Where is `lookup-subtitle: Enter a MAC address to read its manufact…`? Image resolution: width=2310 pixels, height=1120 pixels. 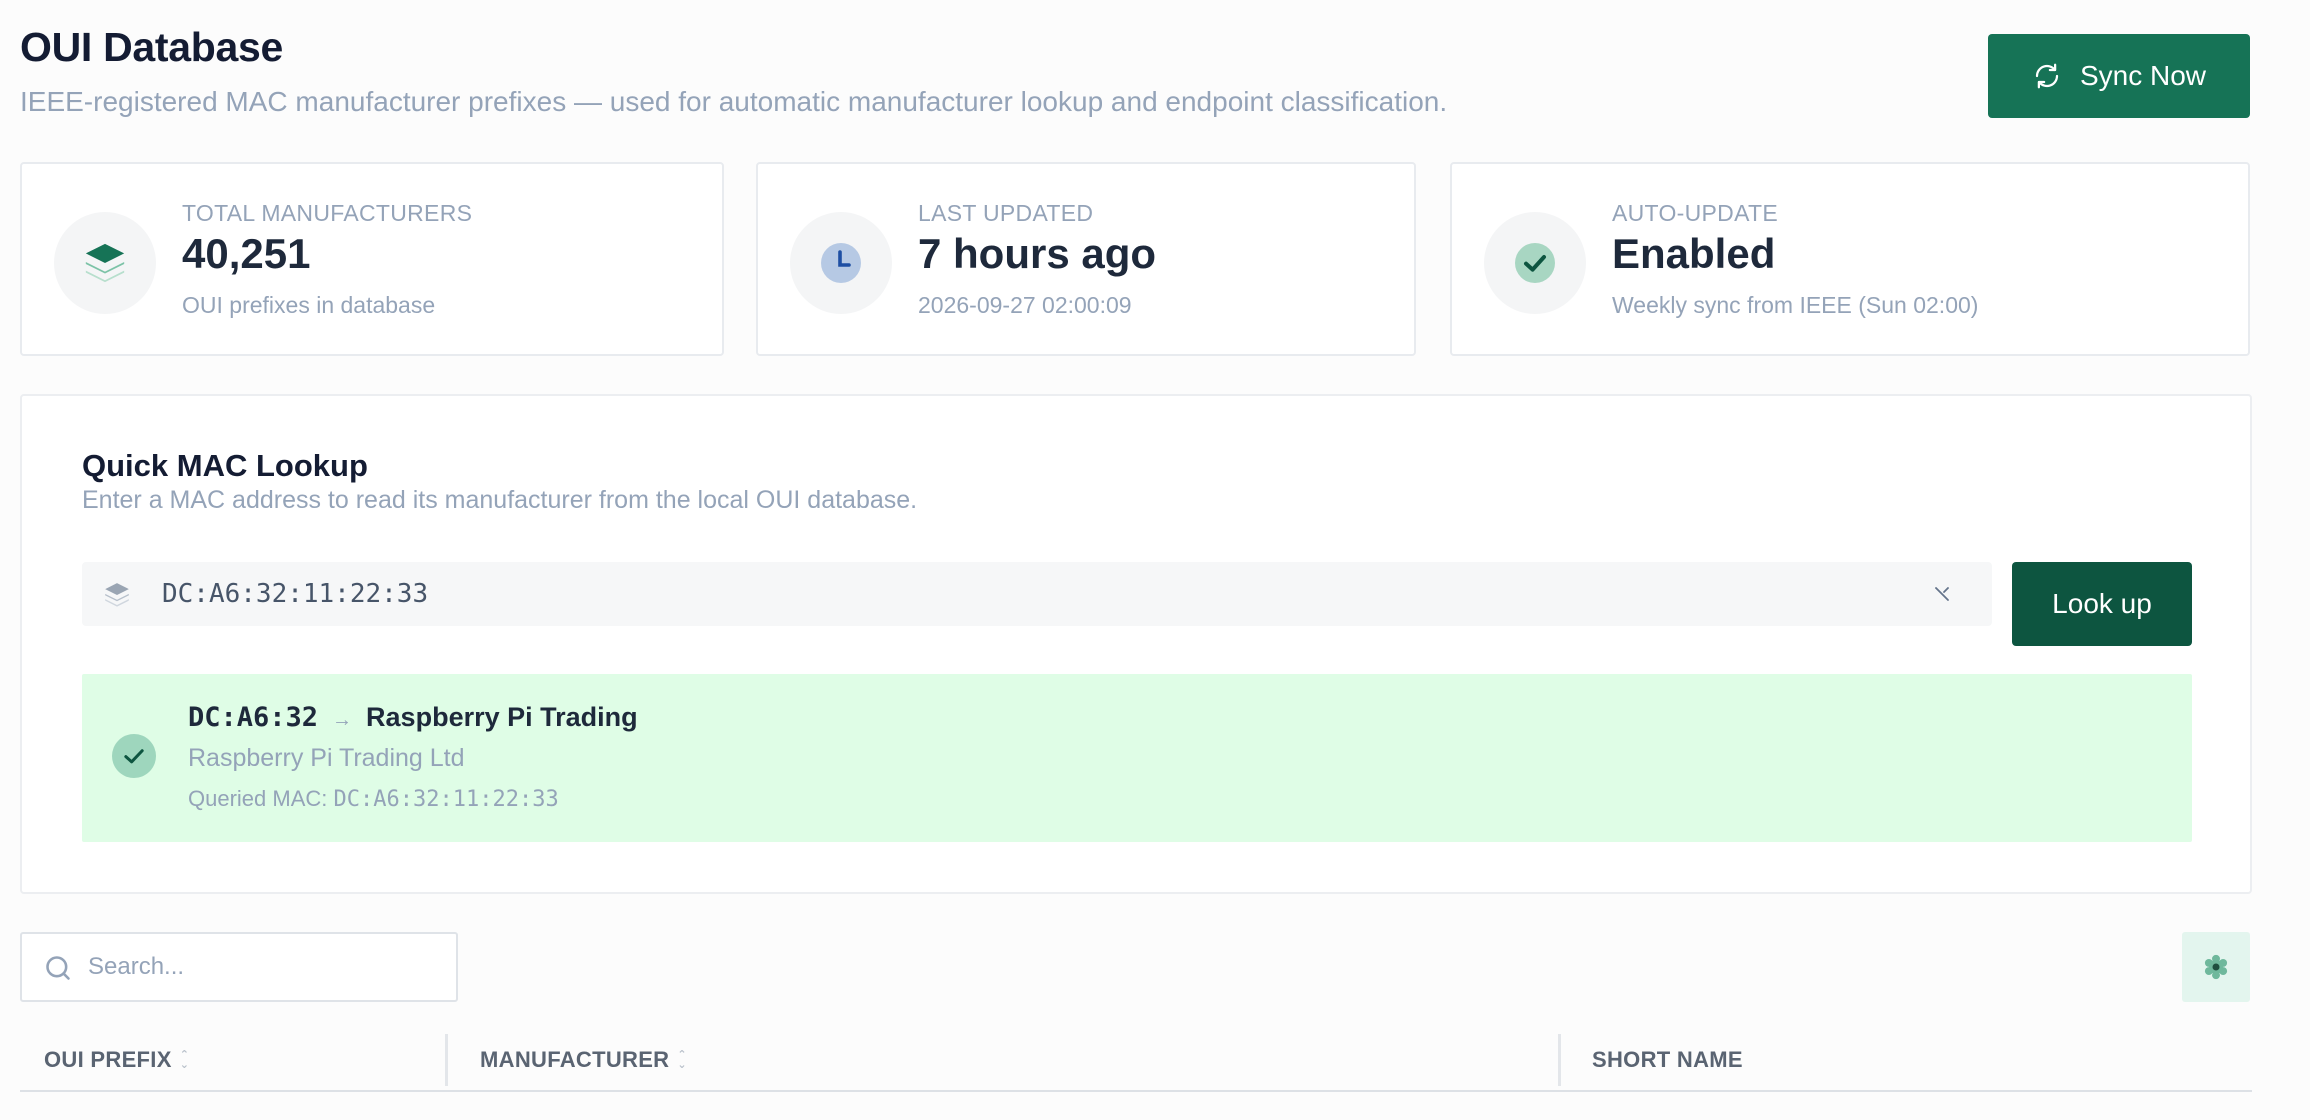
lookup-subtitle: Enter a MAC address to read its manufact… is located at coordinates (500, 500).